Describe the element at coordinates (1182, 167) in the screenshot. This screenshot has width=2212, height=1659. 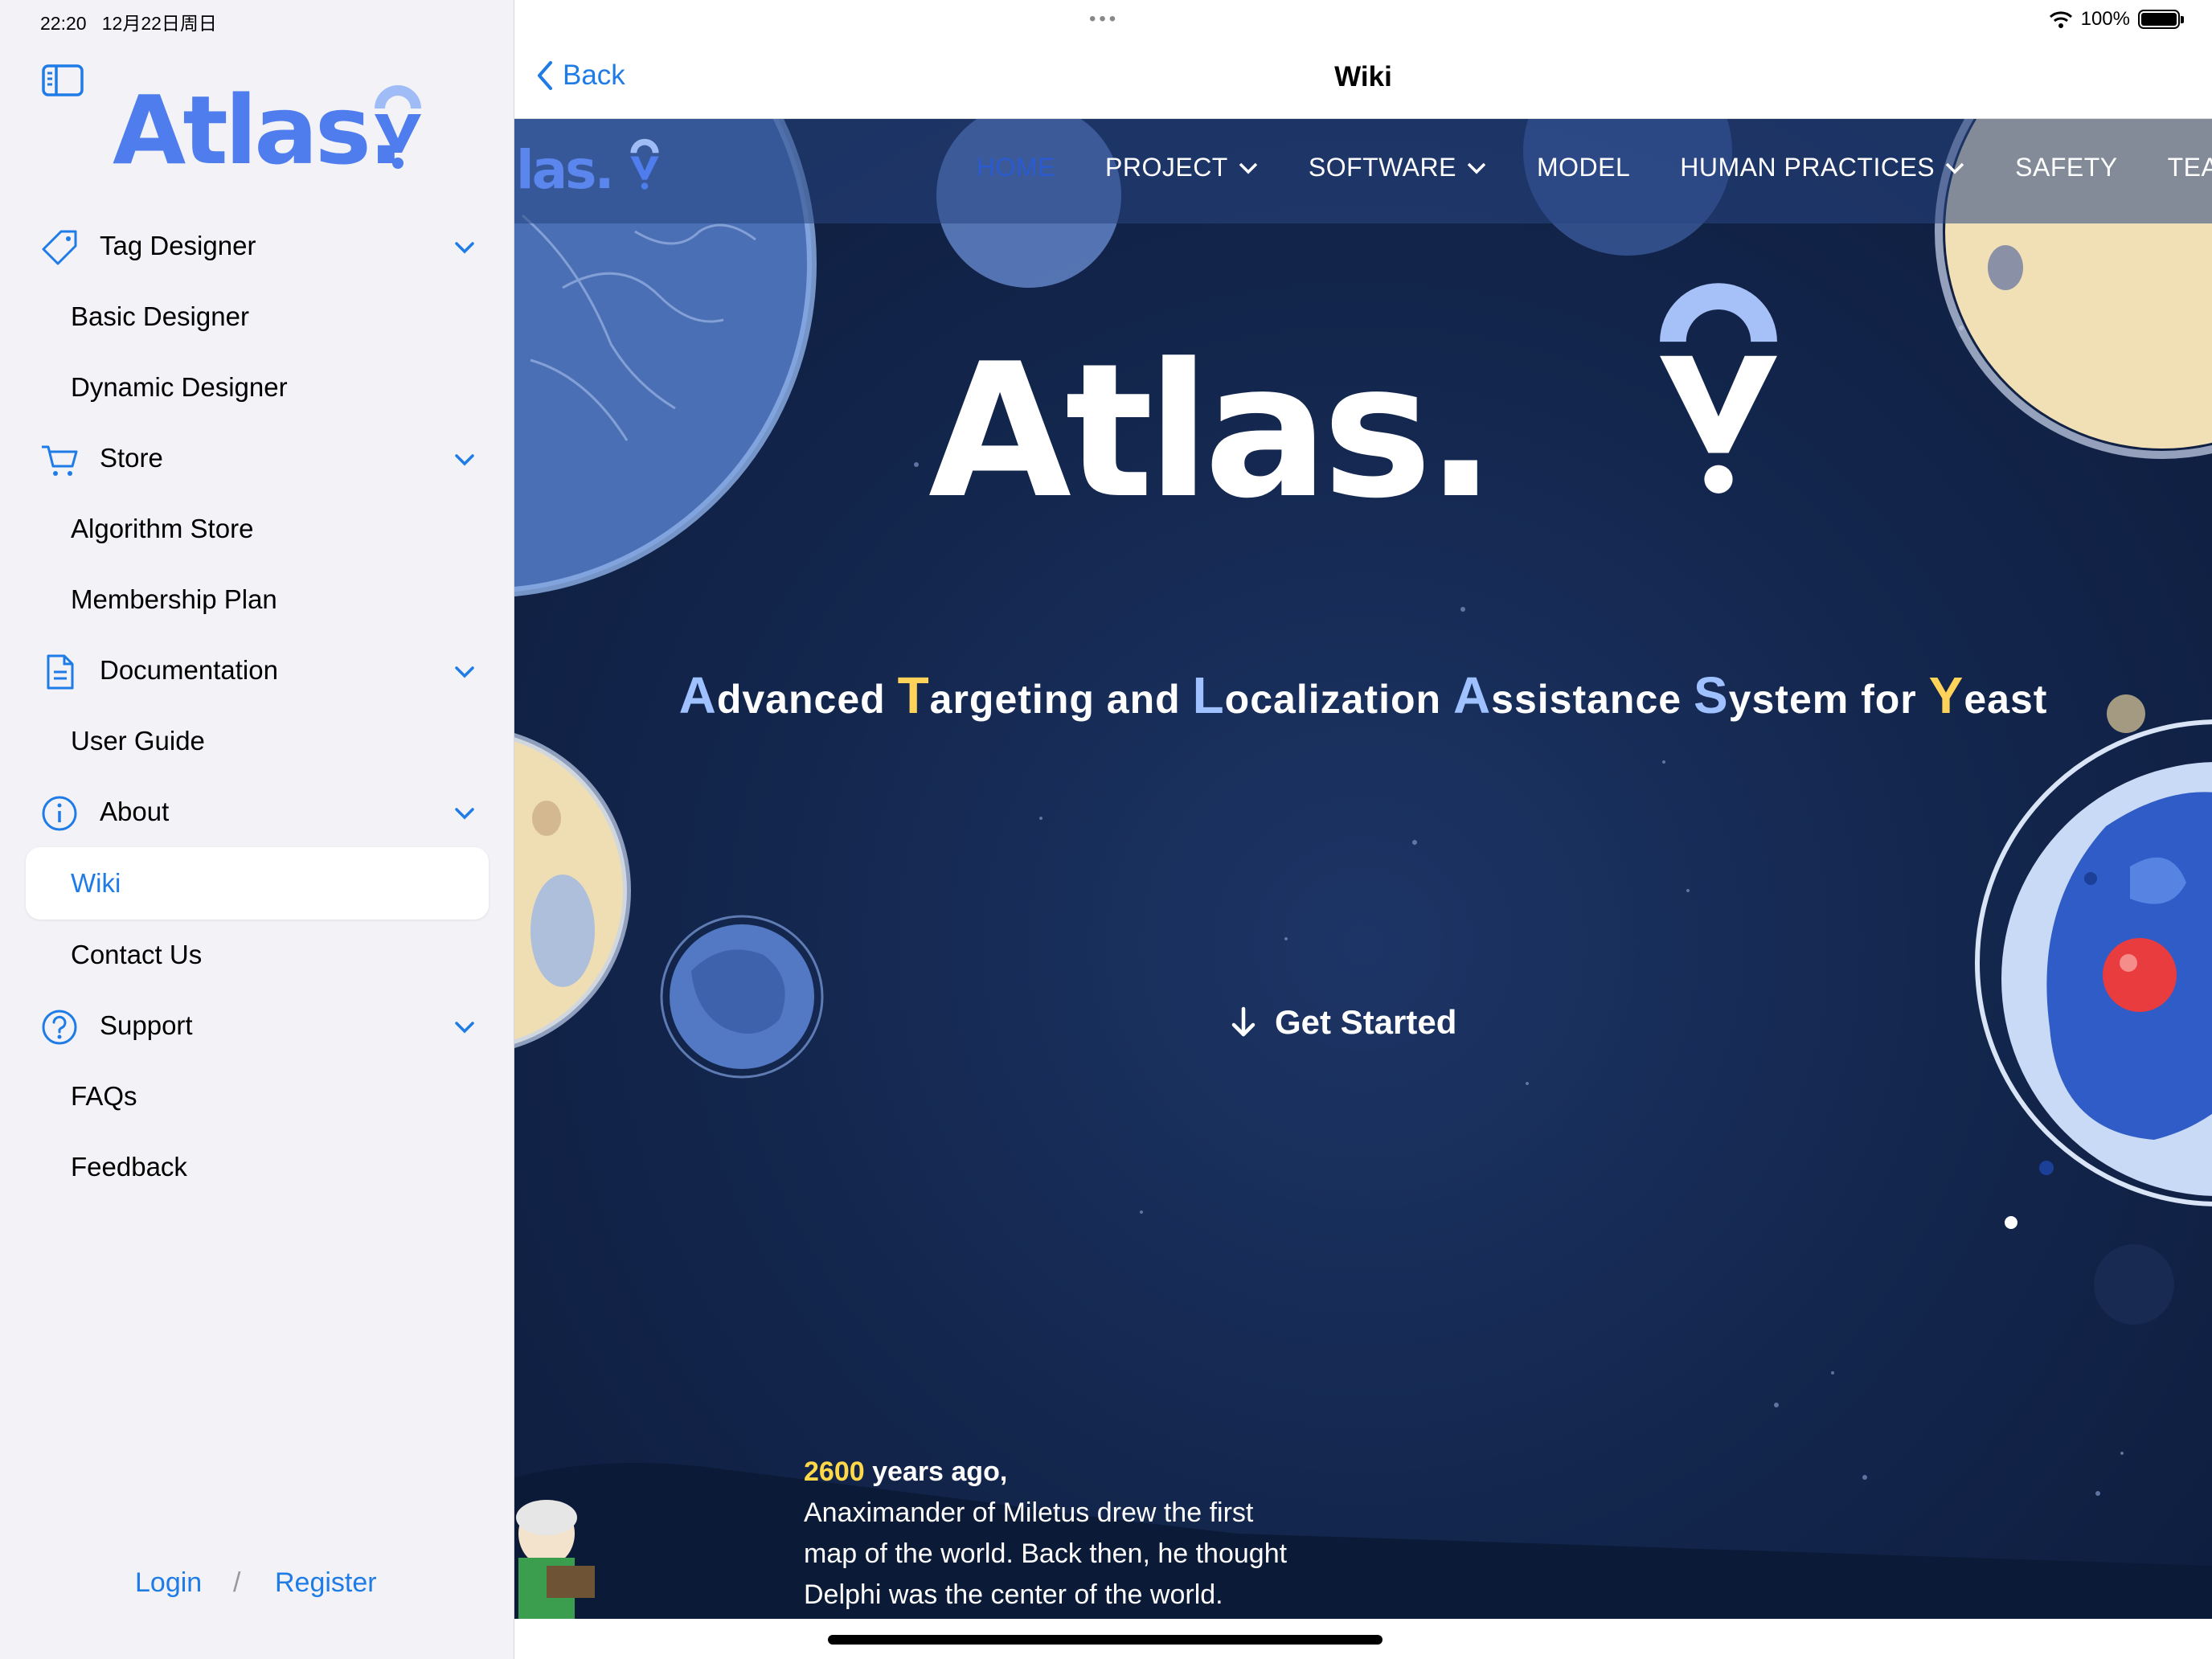
I see `site-nav-project: PROJECT` at that location.